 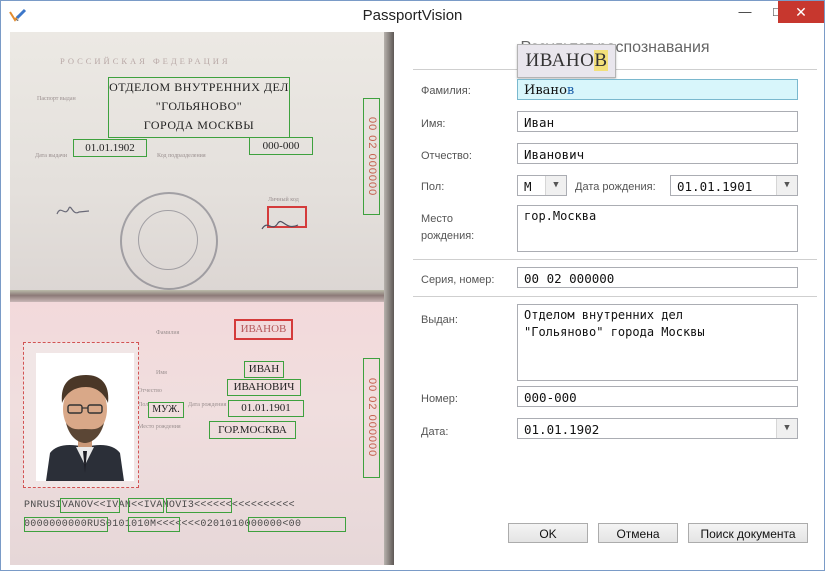 What do you see at coordinates (638, 533) in the screenshot?
I see `cancel-button: Отмена` at bounding box center [638, 533].